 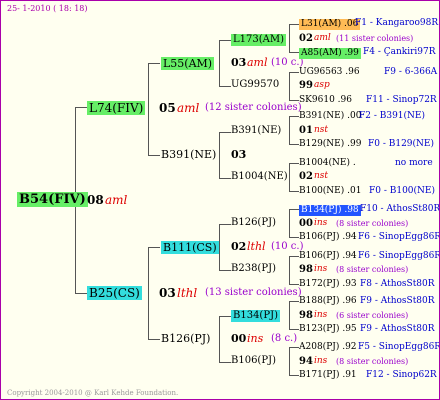 I want to click on g4-queen-3b: B129(NE) .99, so click(x=330, y=144).